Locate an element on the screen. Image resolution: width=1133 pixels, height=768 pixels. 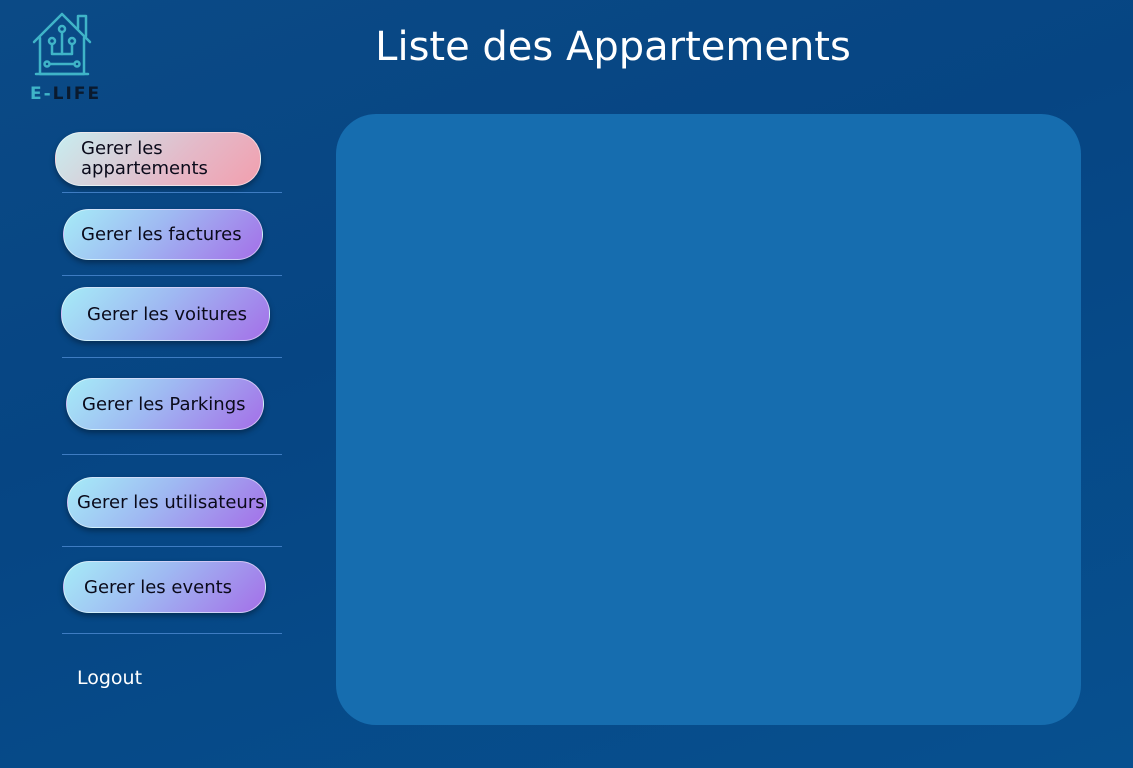
nav-button-label: Gerer les voitures is located at coordinates (167, 314).